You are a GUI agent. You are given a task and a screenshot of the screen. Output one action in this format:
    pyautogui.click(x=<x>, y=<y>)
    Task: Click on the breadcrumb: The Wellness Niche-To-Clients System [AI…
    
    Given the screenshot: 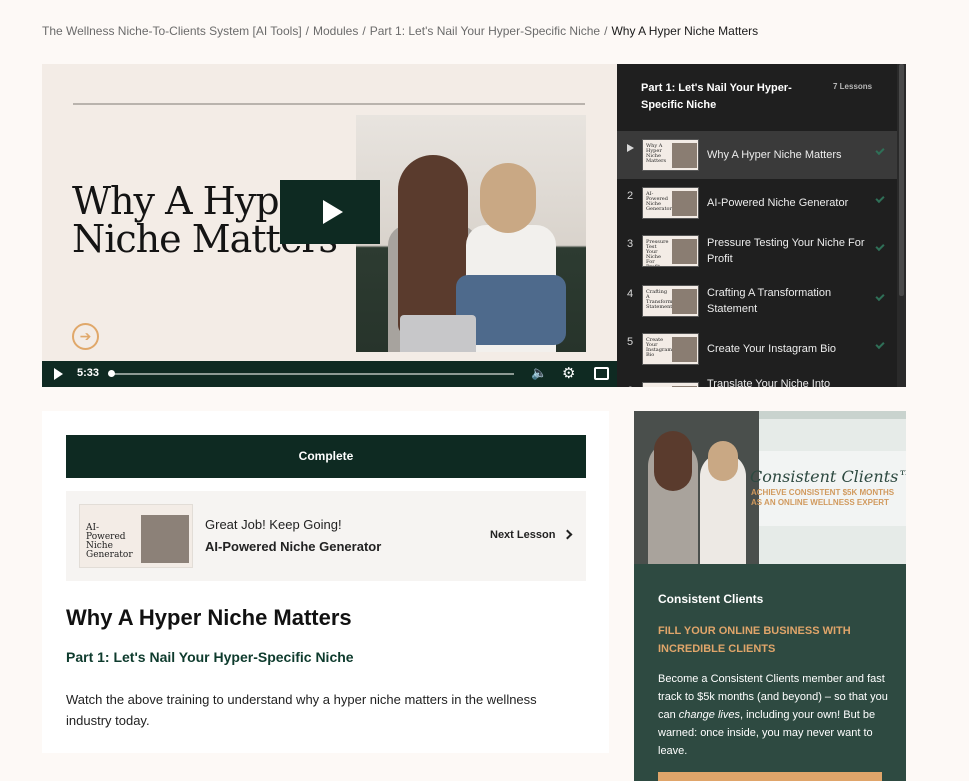 What is the action you would take?
    pyautogui.click(x=400, y=31)
    